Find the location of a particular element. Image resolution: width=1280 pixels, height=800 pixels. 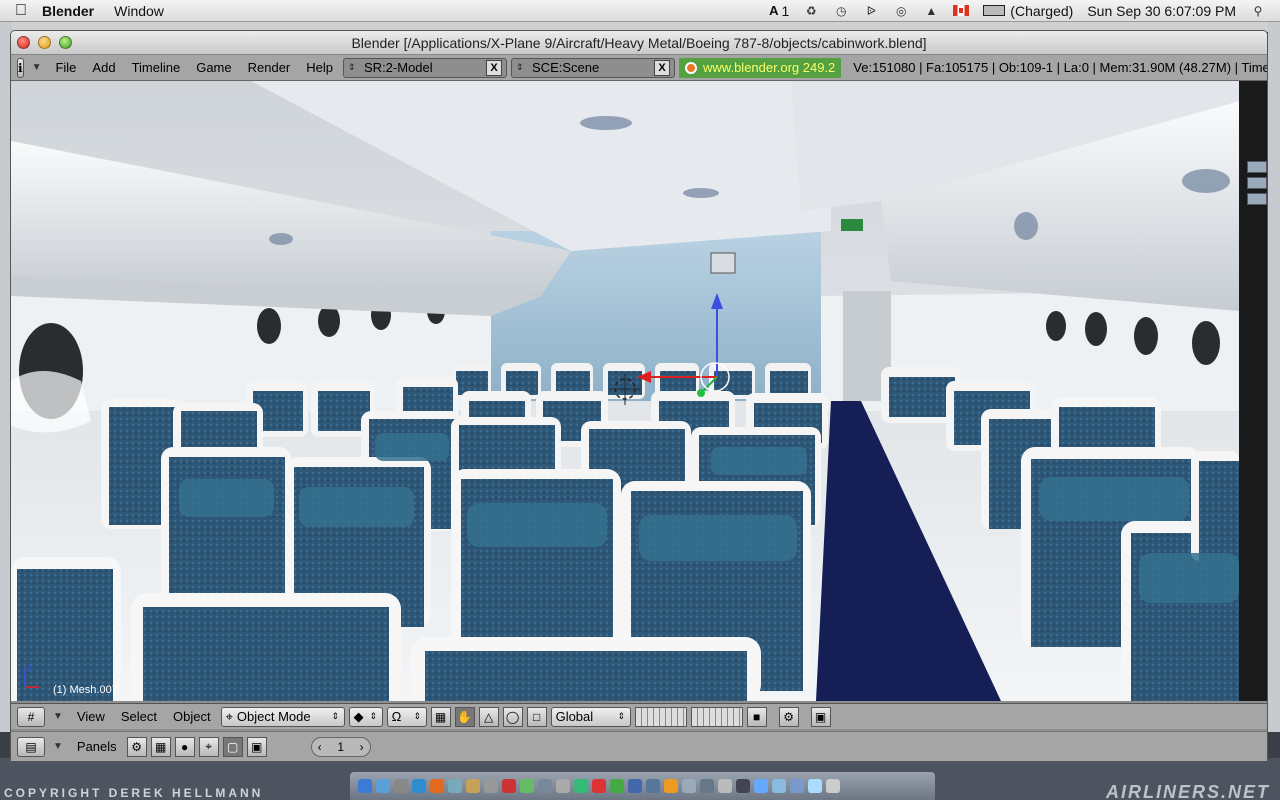

delete-screen-icon: X is located at coordinates (494, 67).